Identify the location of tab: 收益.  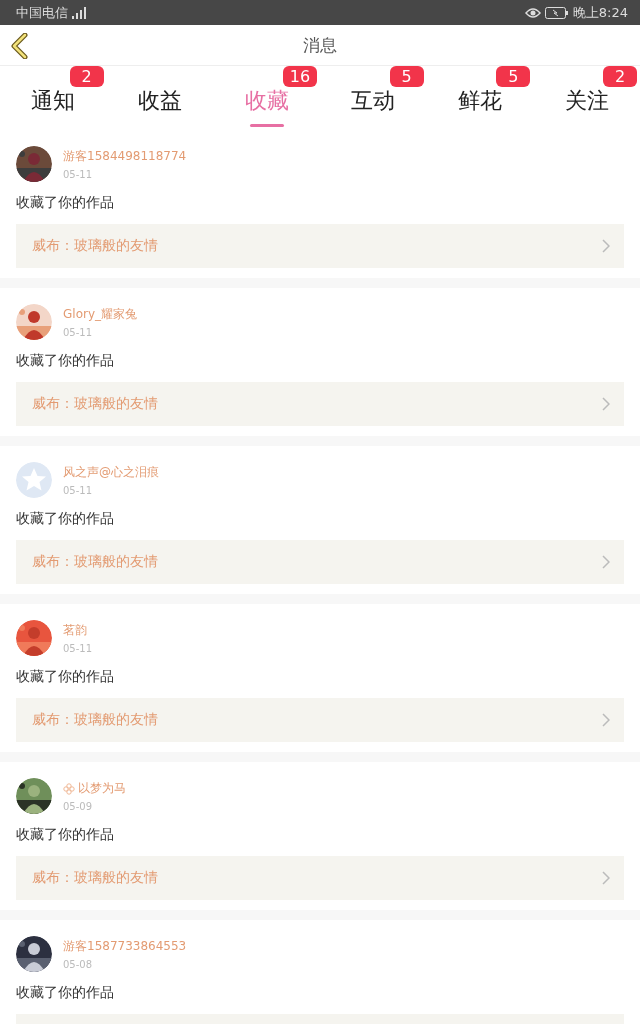
(160, 98).